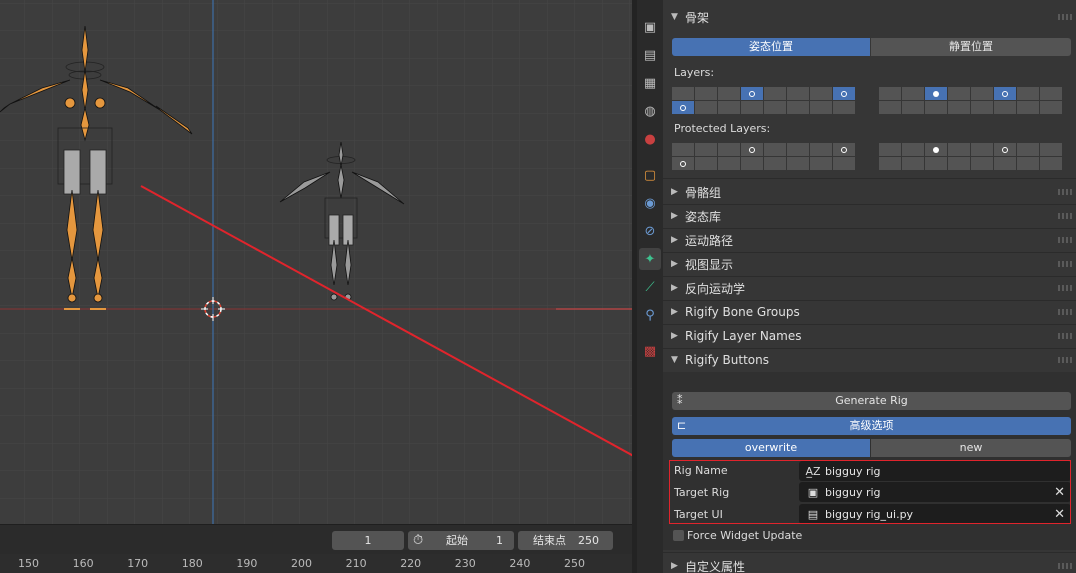 This screenshot has height=573, width=1076. I want to click on armature-icon: ⁑, so click(680, 400).